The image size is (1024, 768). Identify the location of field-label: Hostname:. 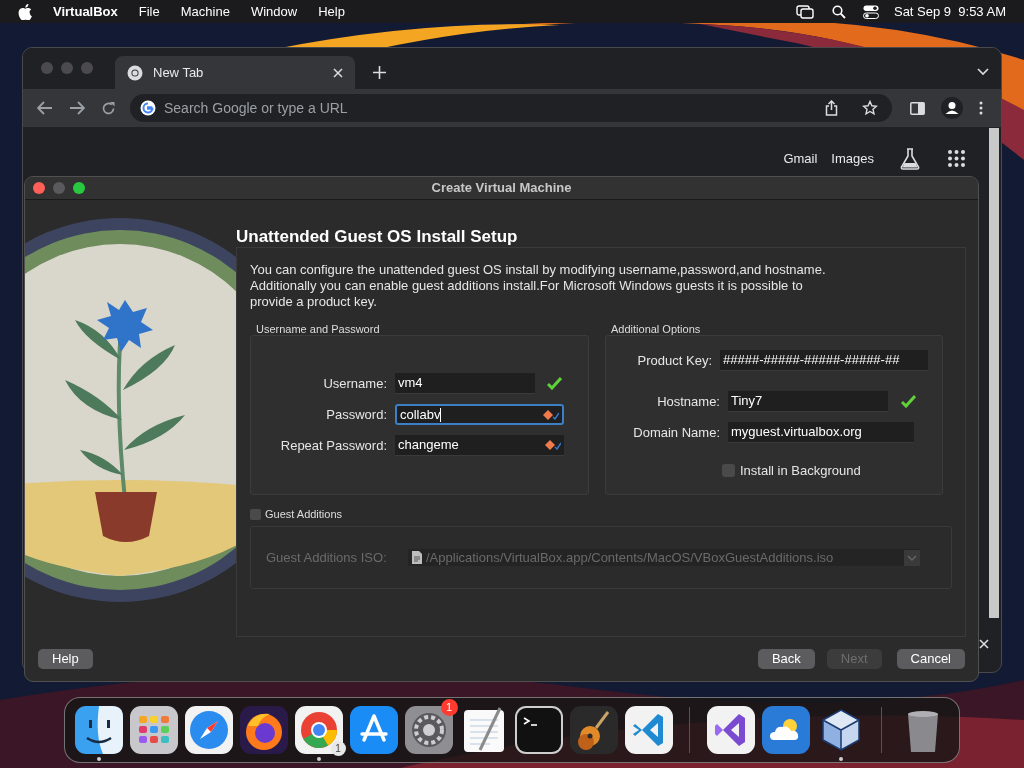
(688, 401).